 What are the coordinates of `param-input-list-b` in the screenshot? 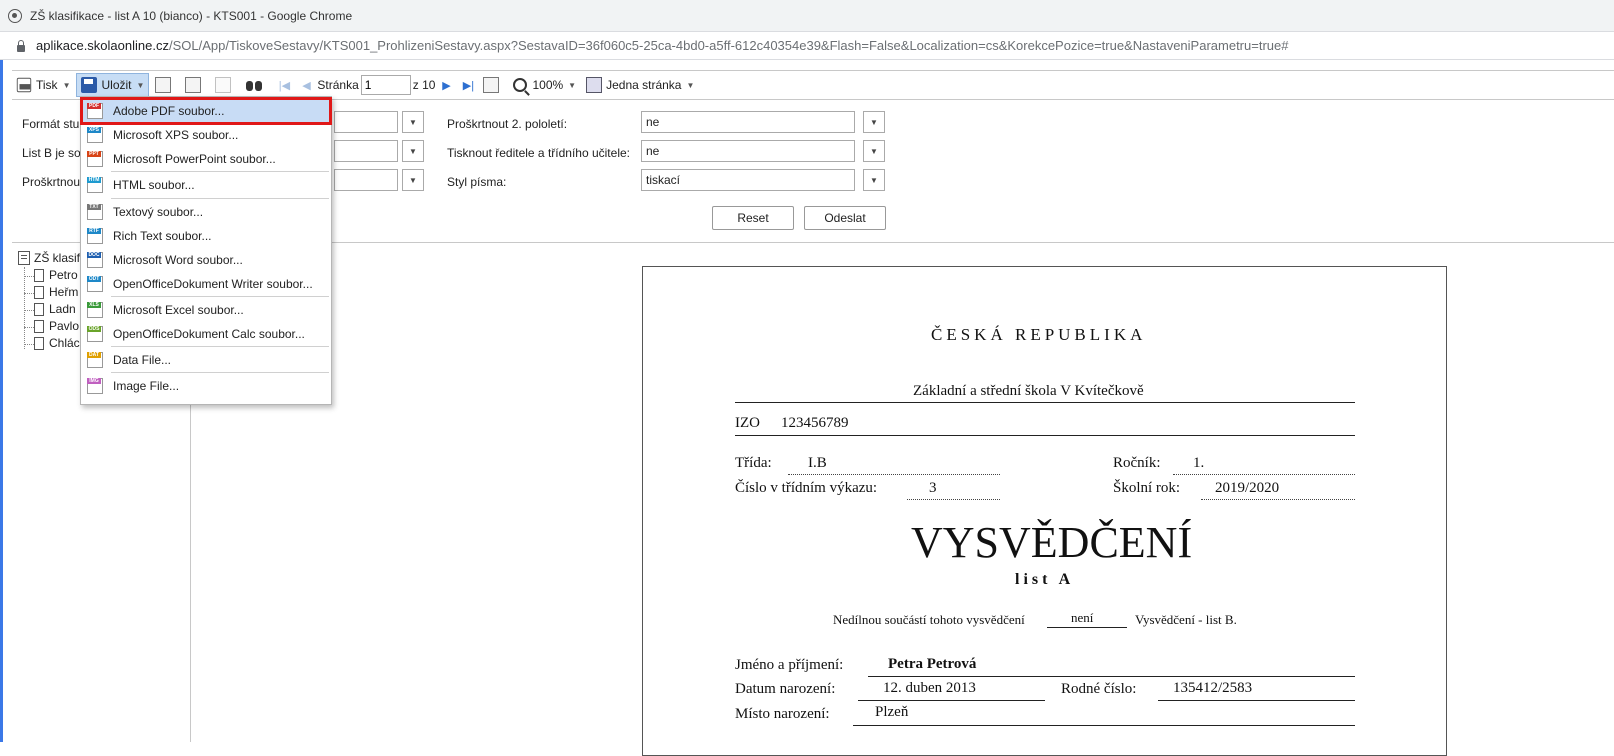 It's located at (366, 151).